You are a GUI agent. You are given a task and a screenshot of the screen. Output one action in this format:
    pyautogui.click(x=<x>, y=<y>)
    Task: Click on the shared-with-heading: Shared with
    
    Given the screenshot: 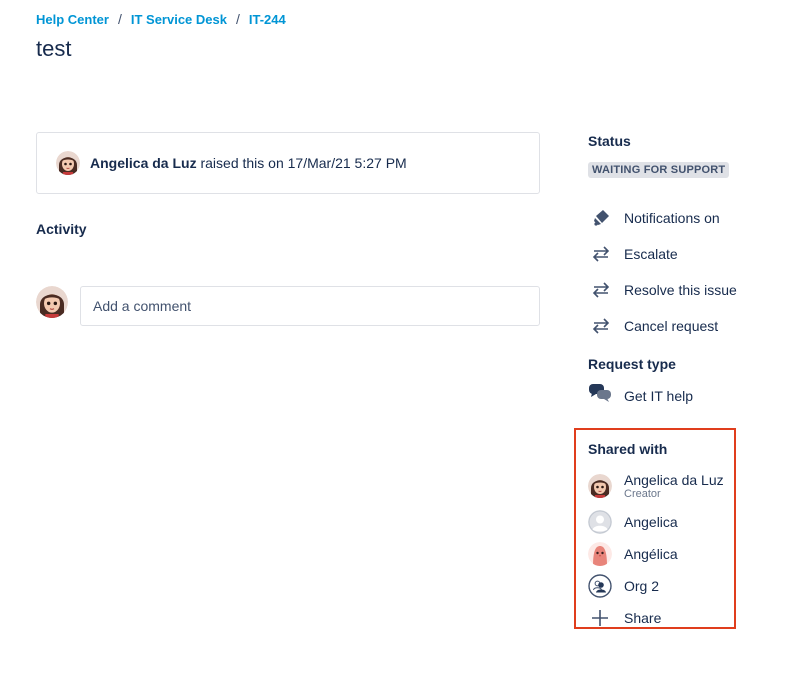 What is the action you would take?
    pyautogui.click(x=628, y=449)
    